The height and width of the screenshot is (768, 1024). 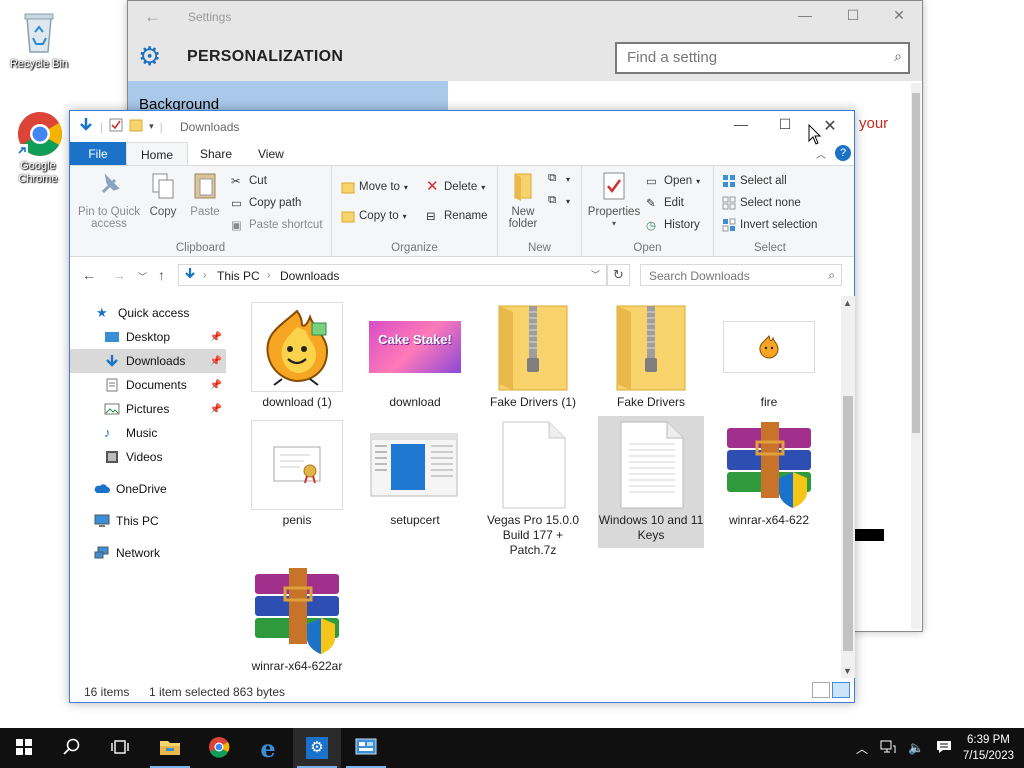 What do you see at coordinates (761, 203) in the screenshot?
I see `select-none-button: Select none` at bounding box center [761, 203].